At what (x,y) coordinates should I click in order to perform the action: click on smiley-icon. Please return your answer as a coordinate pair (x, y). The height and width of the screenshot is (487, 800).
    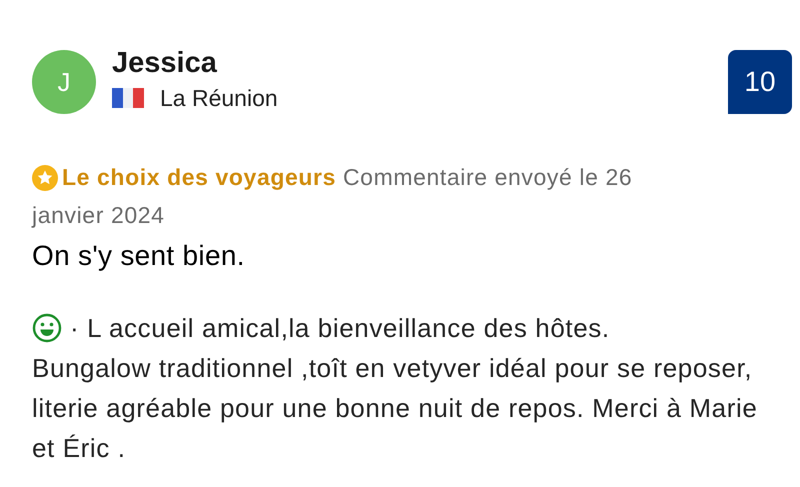
    Looking at the image, I should click on (47, 328).